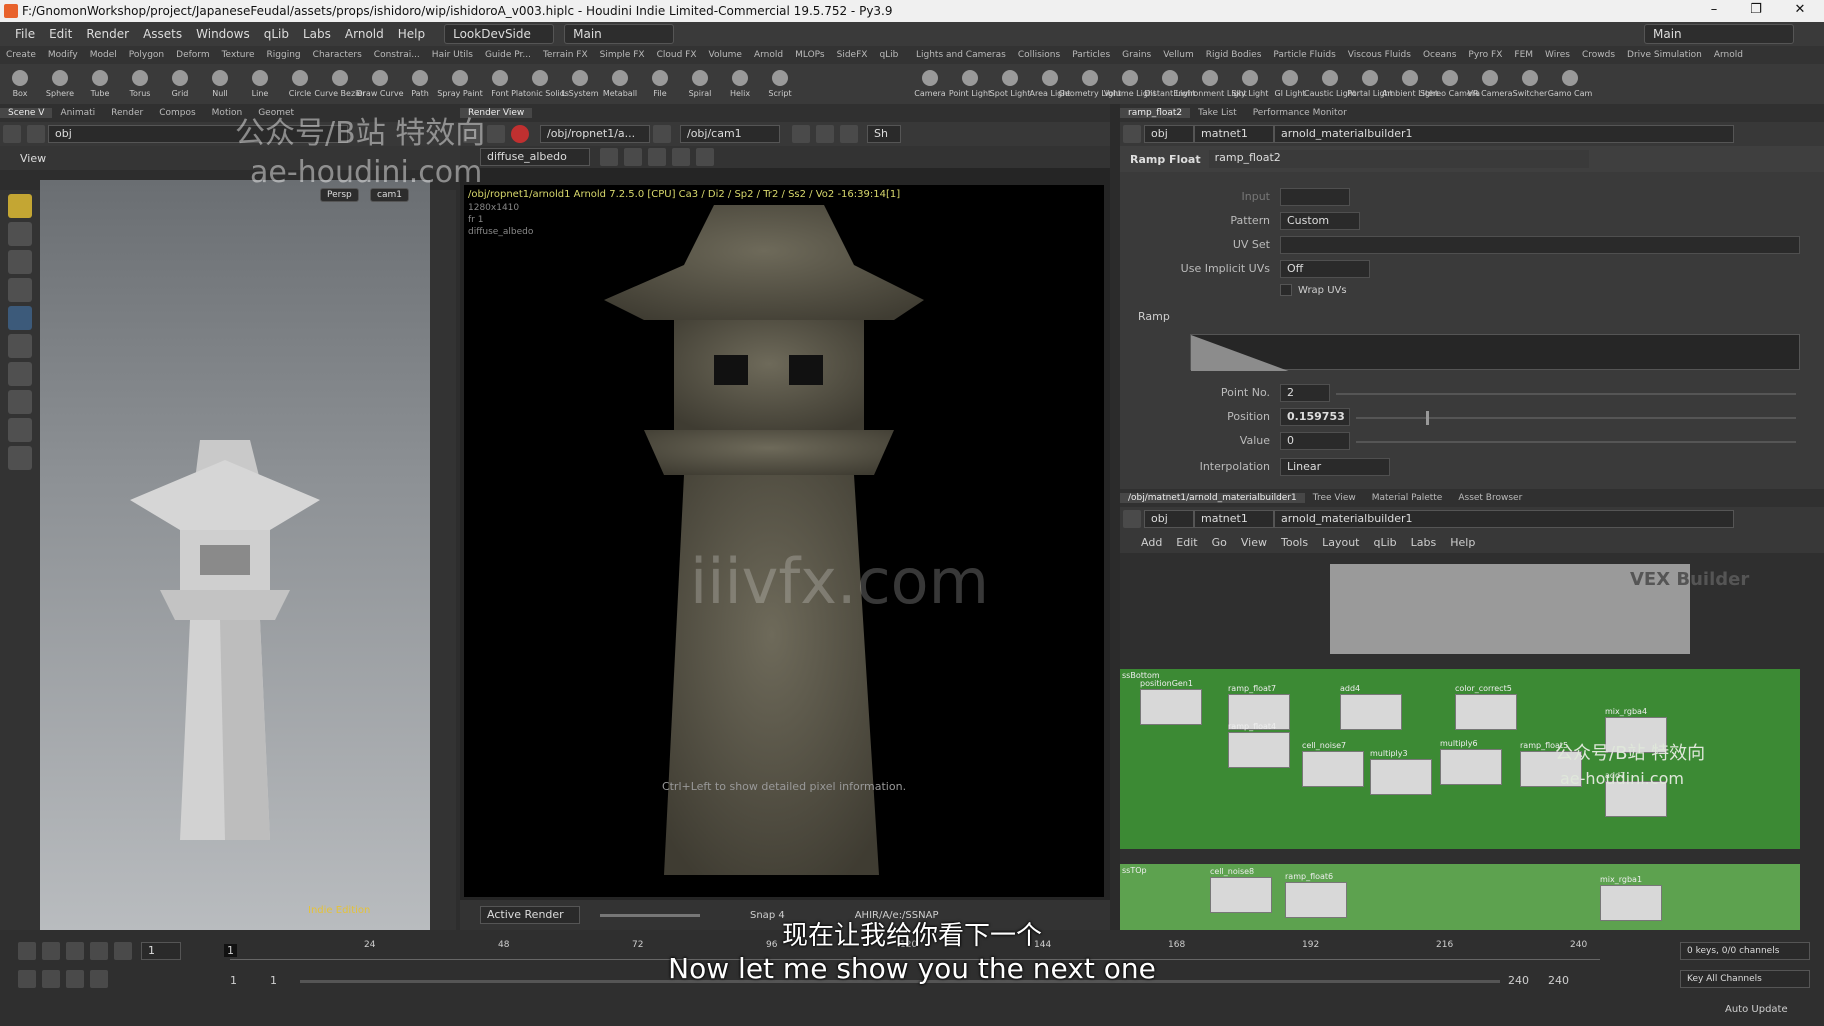 Image resolution: width=1824 pixels, height=1026 pixels. Describe the element at coordinates (146, 55) in the screenshot. I see `shelf-tab: Polygon` at that location.